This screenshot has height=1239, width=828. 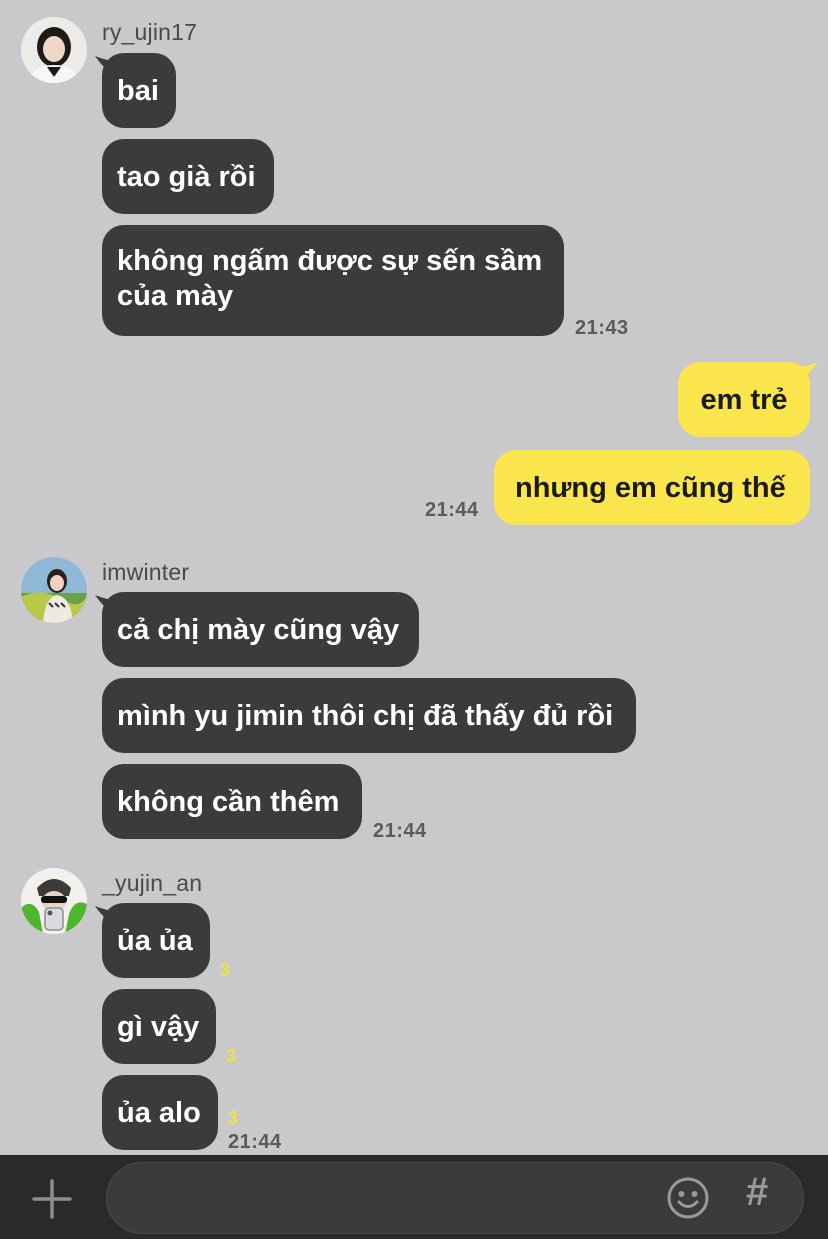 What do you see at coordinates (54, 590) in the screenshot?
I see `avatar-imwinter` at bounding box center [54, 590].